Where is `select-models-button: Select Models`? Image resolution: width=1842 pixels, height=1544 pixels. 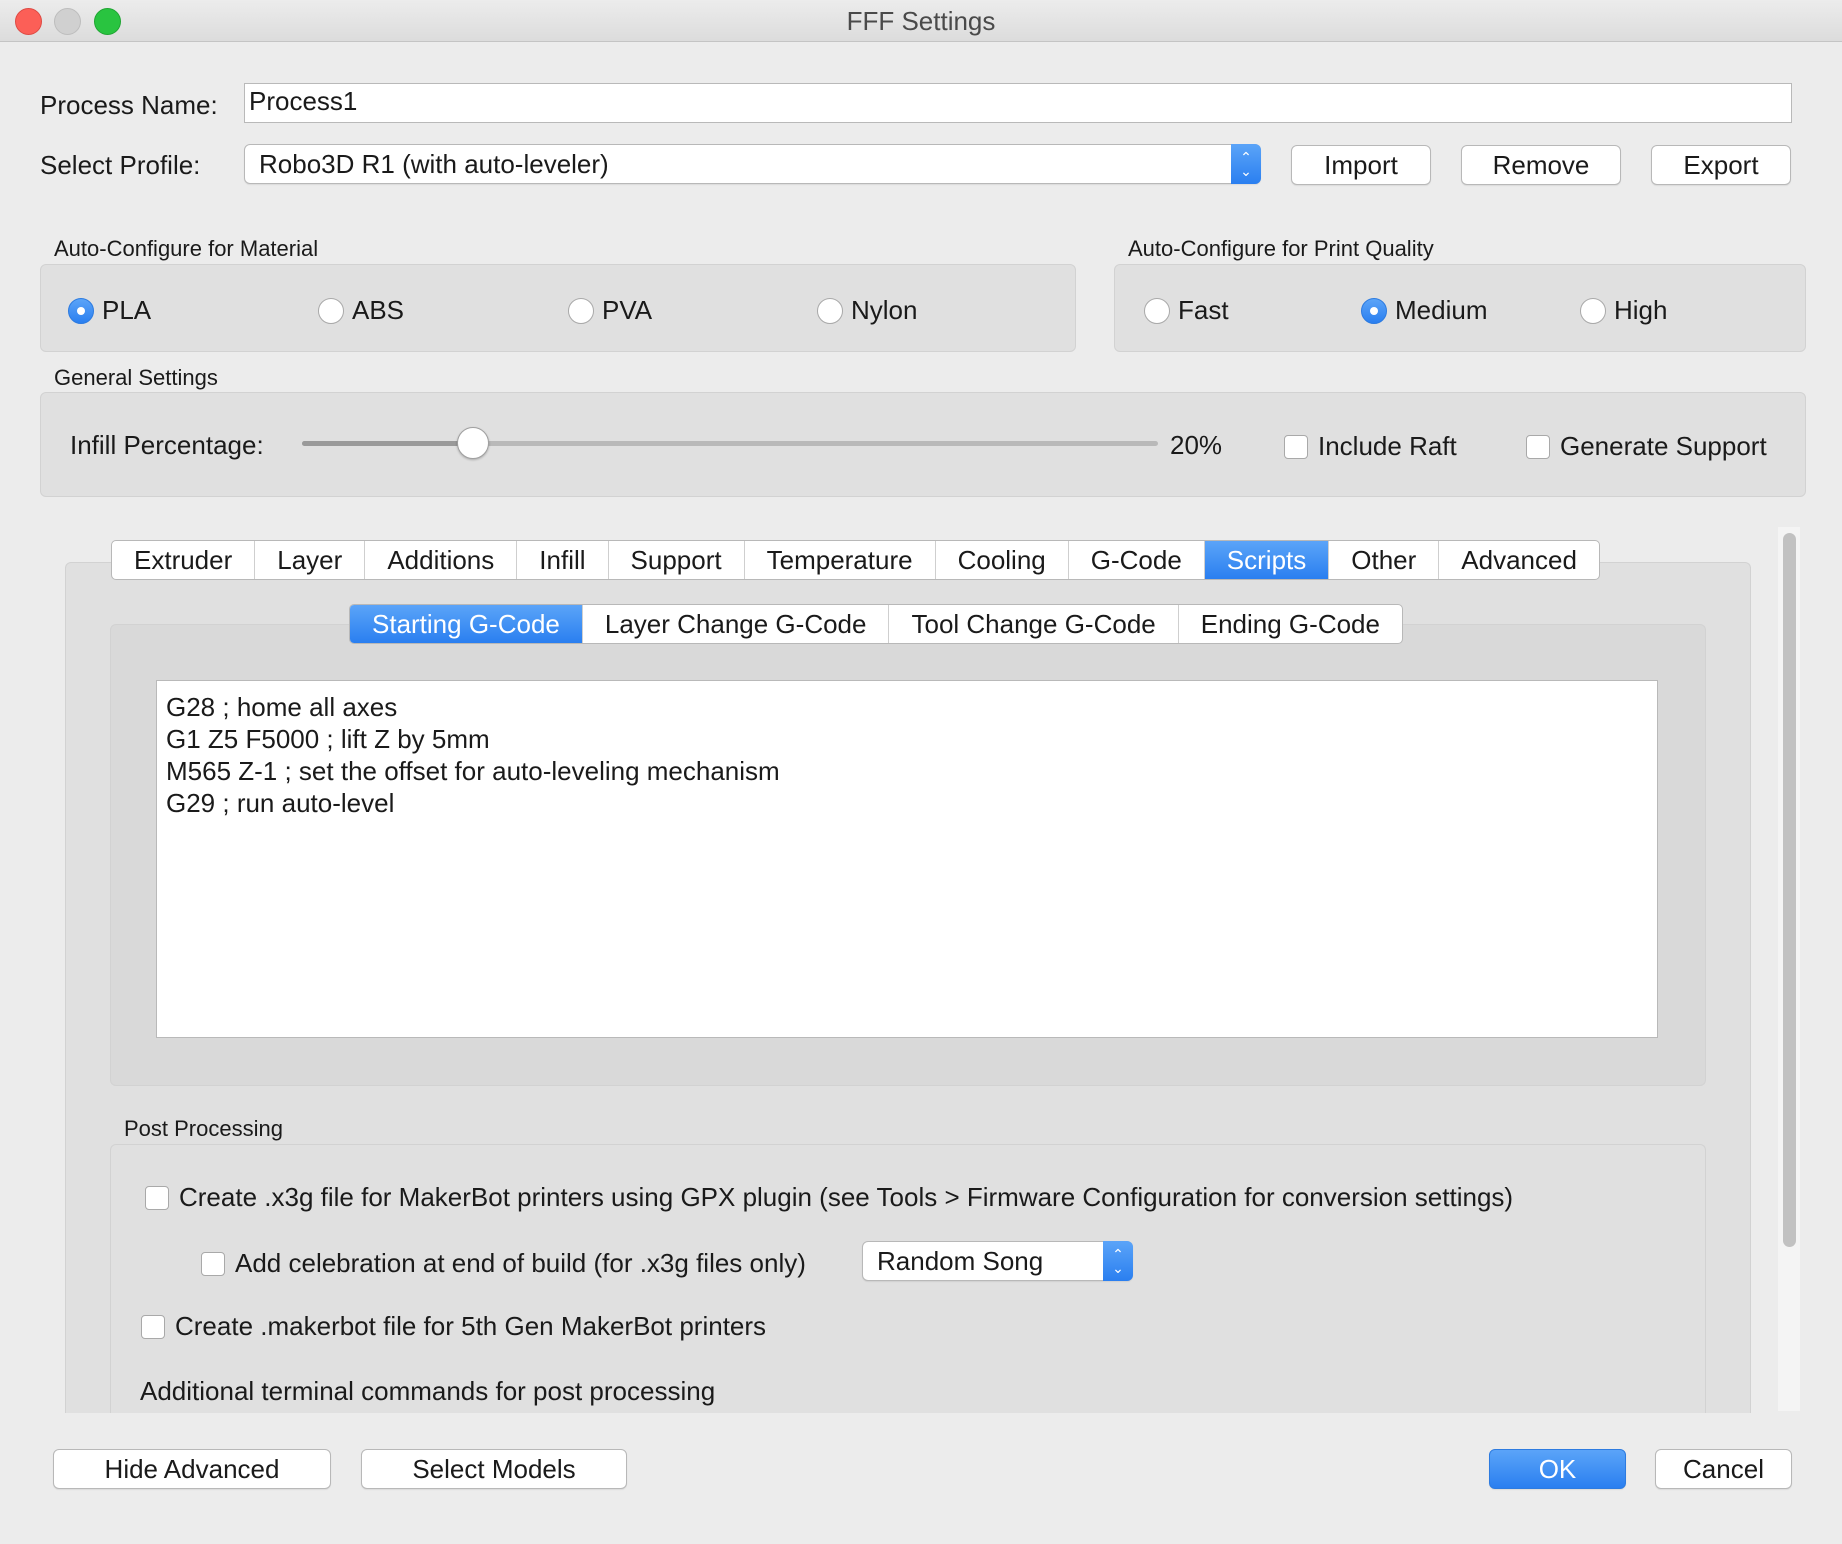
select-models-button: Select Models is located at coordinates (494, 1469).